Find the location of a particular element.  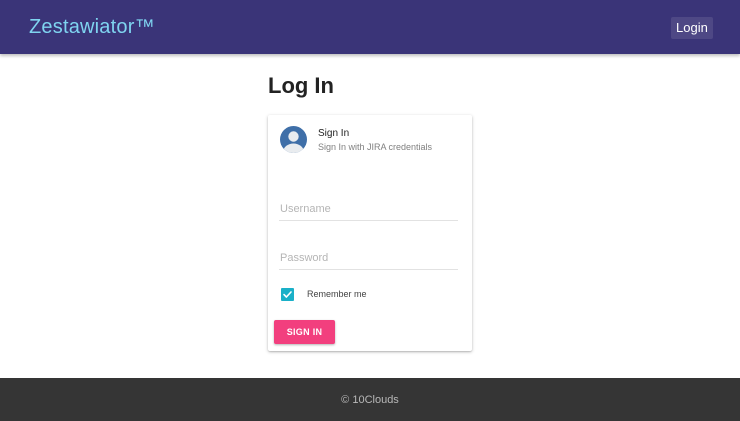

card-subtitle: Sign In with JIRA credentials is located at coordinates (375, 147).